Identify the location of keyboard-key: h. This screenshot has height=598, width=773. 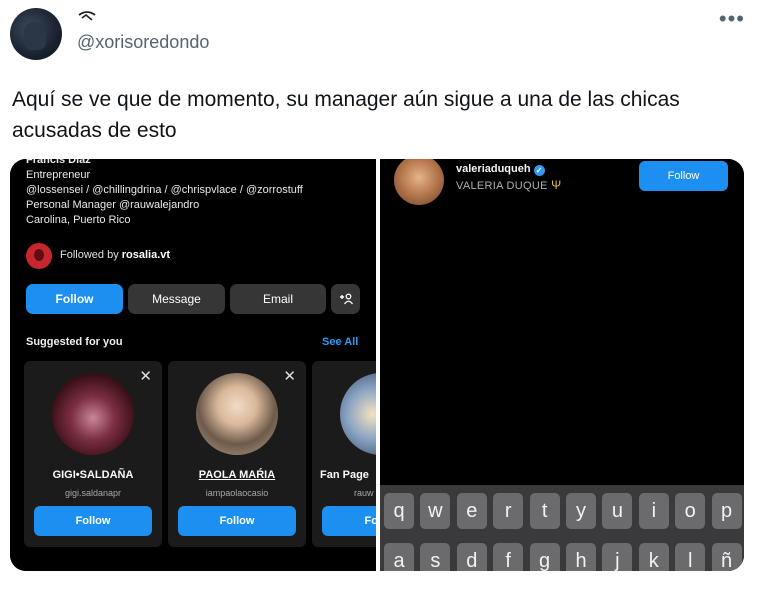
(581, 557).